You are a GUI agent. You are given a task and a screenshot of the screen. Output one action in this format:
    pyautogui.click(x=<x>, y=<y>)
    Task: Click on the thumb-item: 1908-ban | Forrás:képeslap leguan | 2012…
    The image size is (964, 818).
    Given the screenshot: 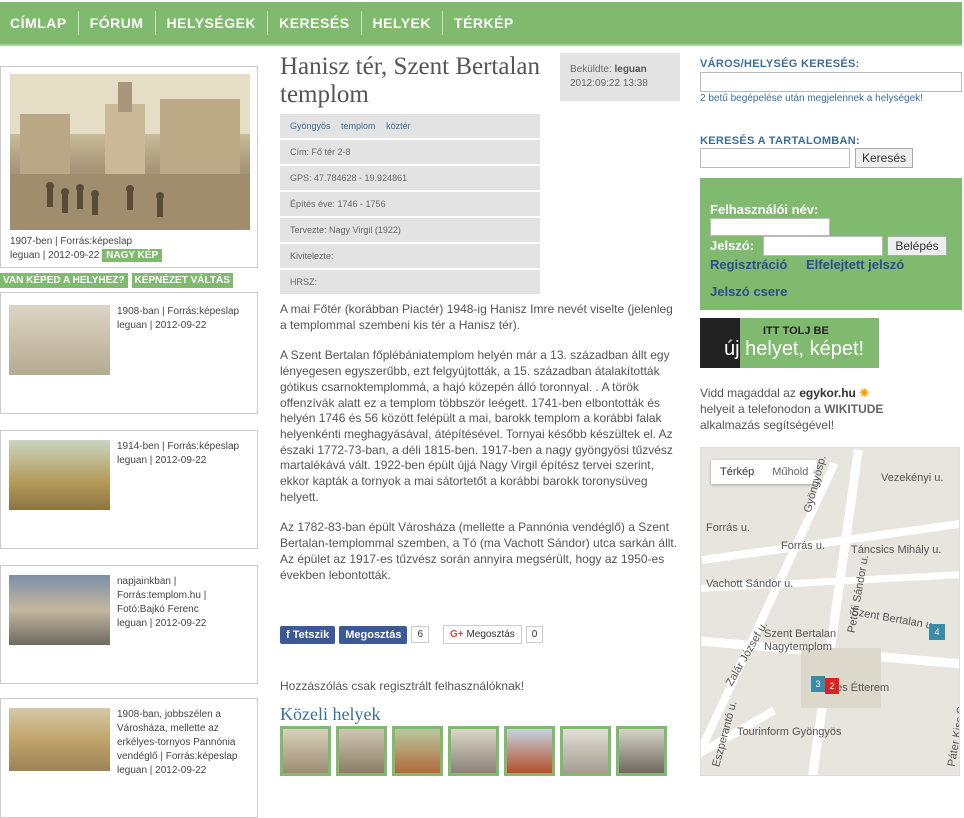 What is the action you would take?
    pyautogui.click(x=129, y=353)
    